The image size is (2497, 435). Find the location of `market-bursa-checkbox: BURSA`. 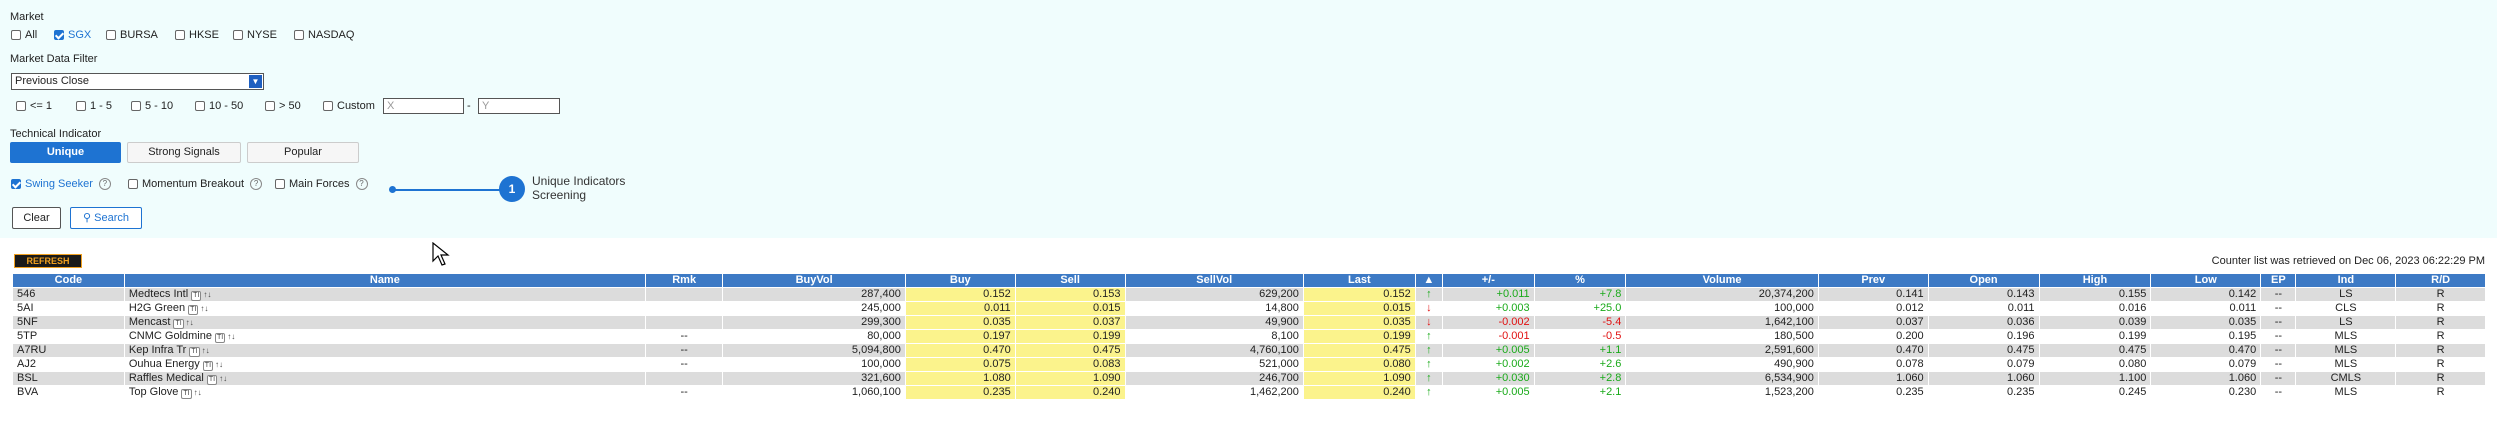

market-bursa-checkbox: BURSA is located at coordinates (132, 35).